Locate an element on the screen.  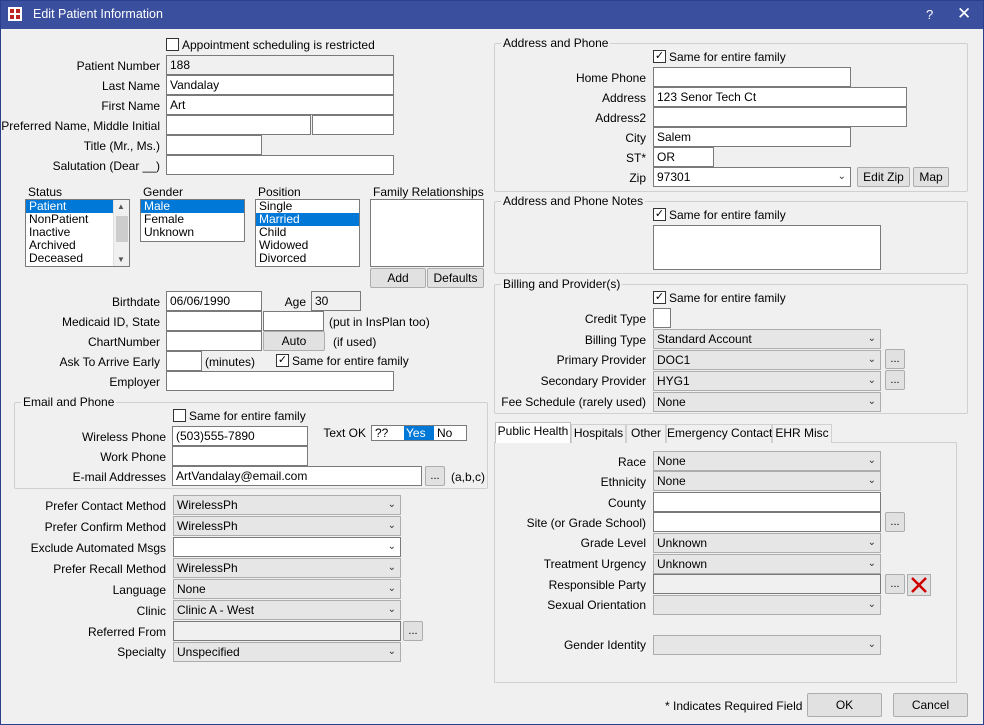
credit-type-field is located at coordinates (662, 318).